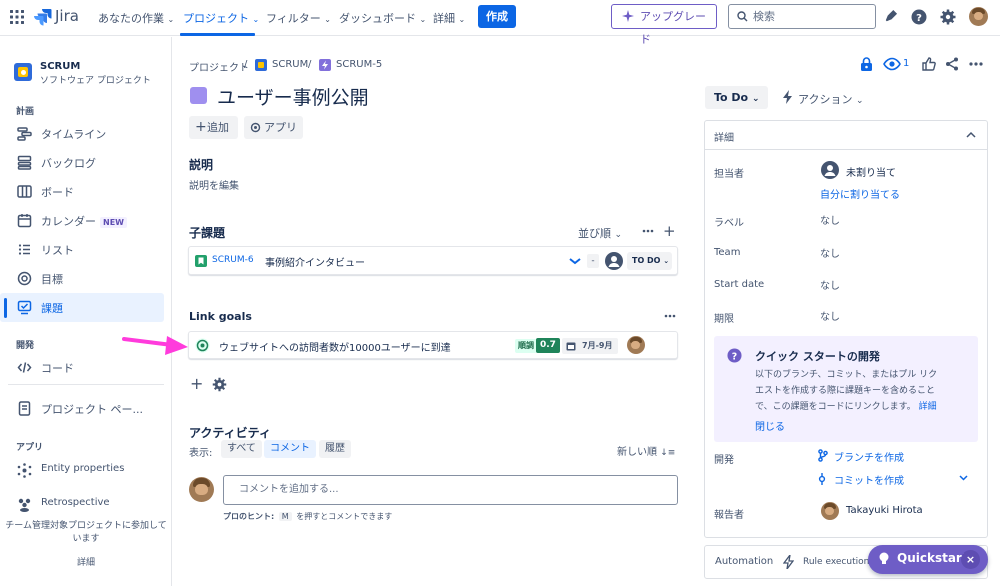 The height and width of the screenshot is (586, 1000). What do you see at coordinates (970, 559) in the screenshot?
I see `quickstart-close-icon: ×` at bounding box center [970, 559].